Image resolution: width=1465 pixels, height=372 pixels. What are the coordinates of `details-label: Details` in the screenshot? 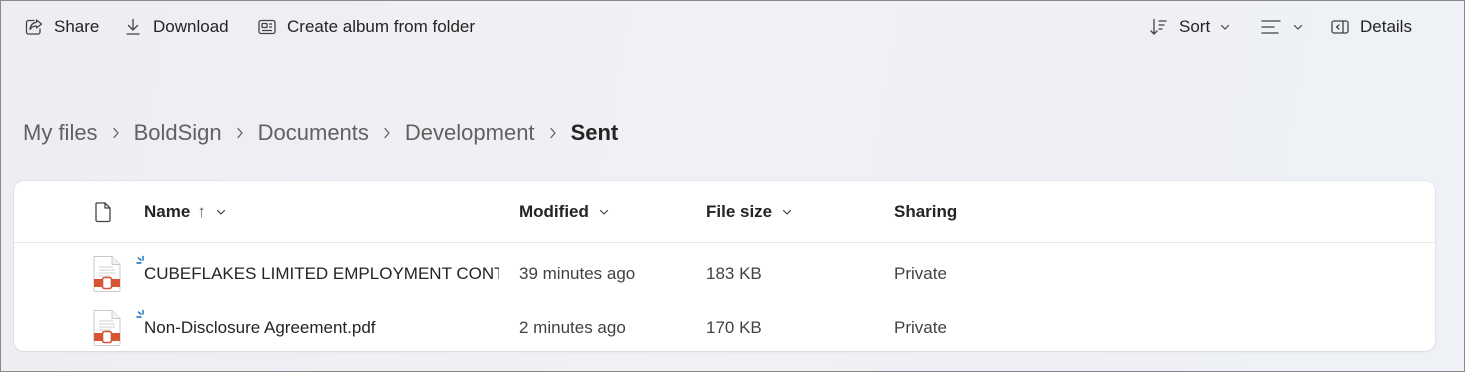 It's located at (1386, 26).